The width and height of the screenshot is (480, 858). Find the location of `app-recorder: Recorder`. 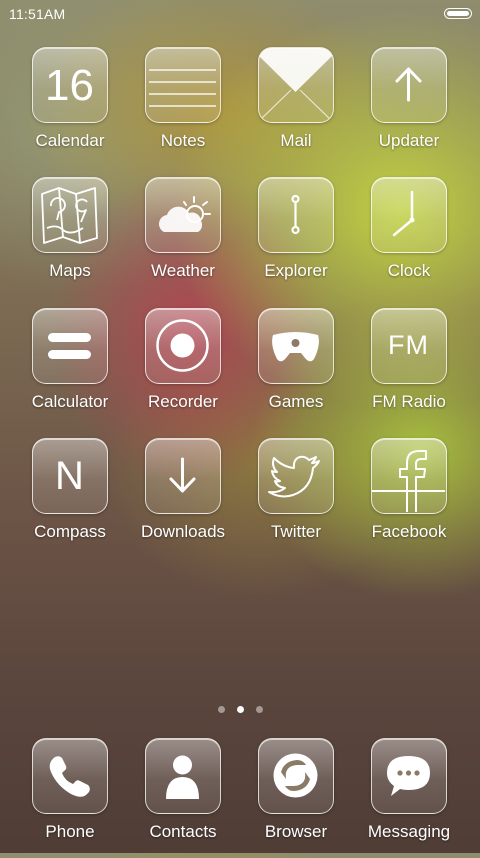

app-recorder: Recorder is located at coordinates (183, 368).